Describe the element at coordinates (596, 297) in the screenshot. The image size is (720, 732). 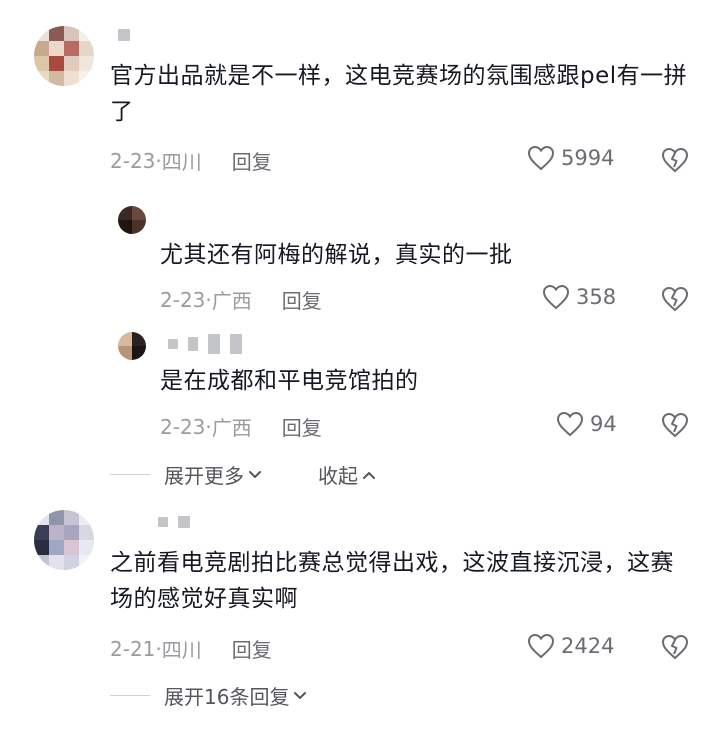
I see `like-count: 358` at that location.